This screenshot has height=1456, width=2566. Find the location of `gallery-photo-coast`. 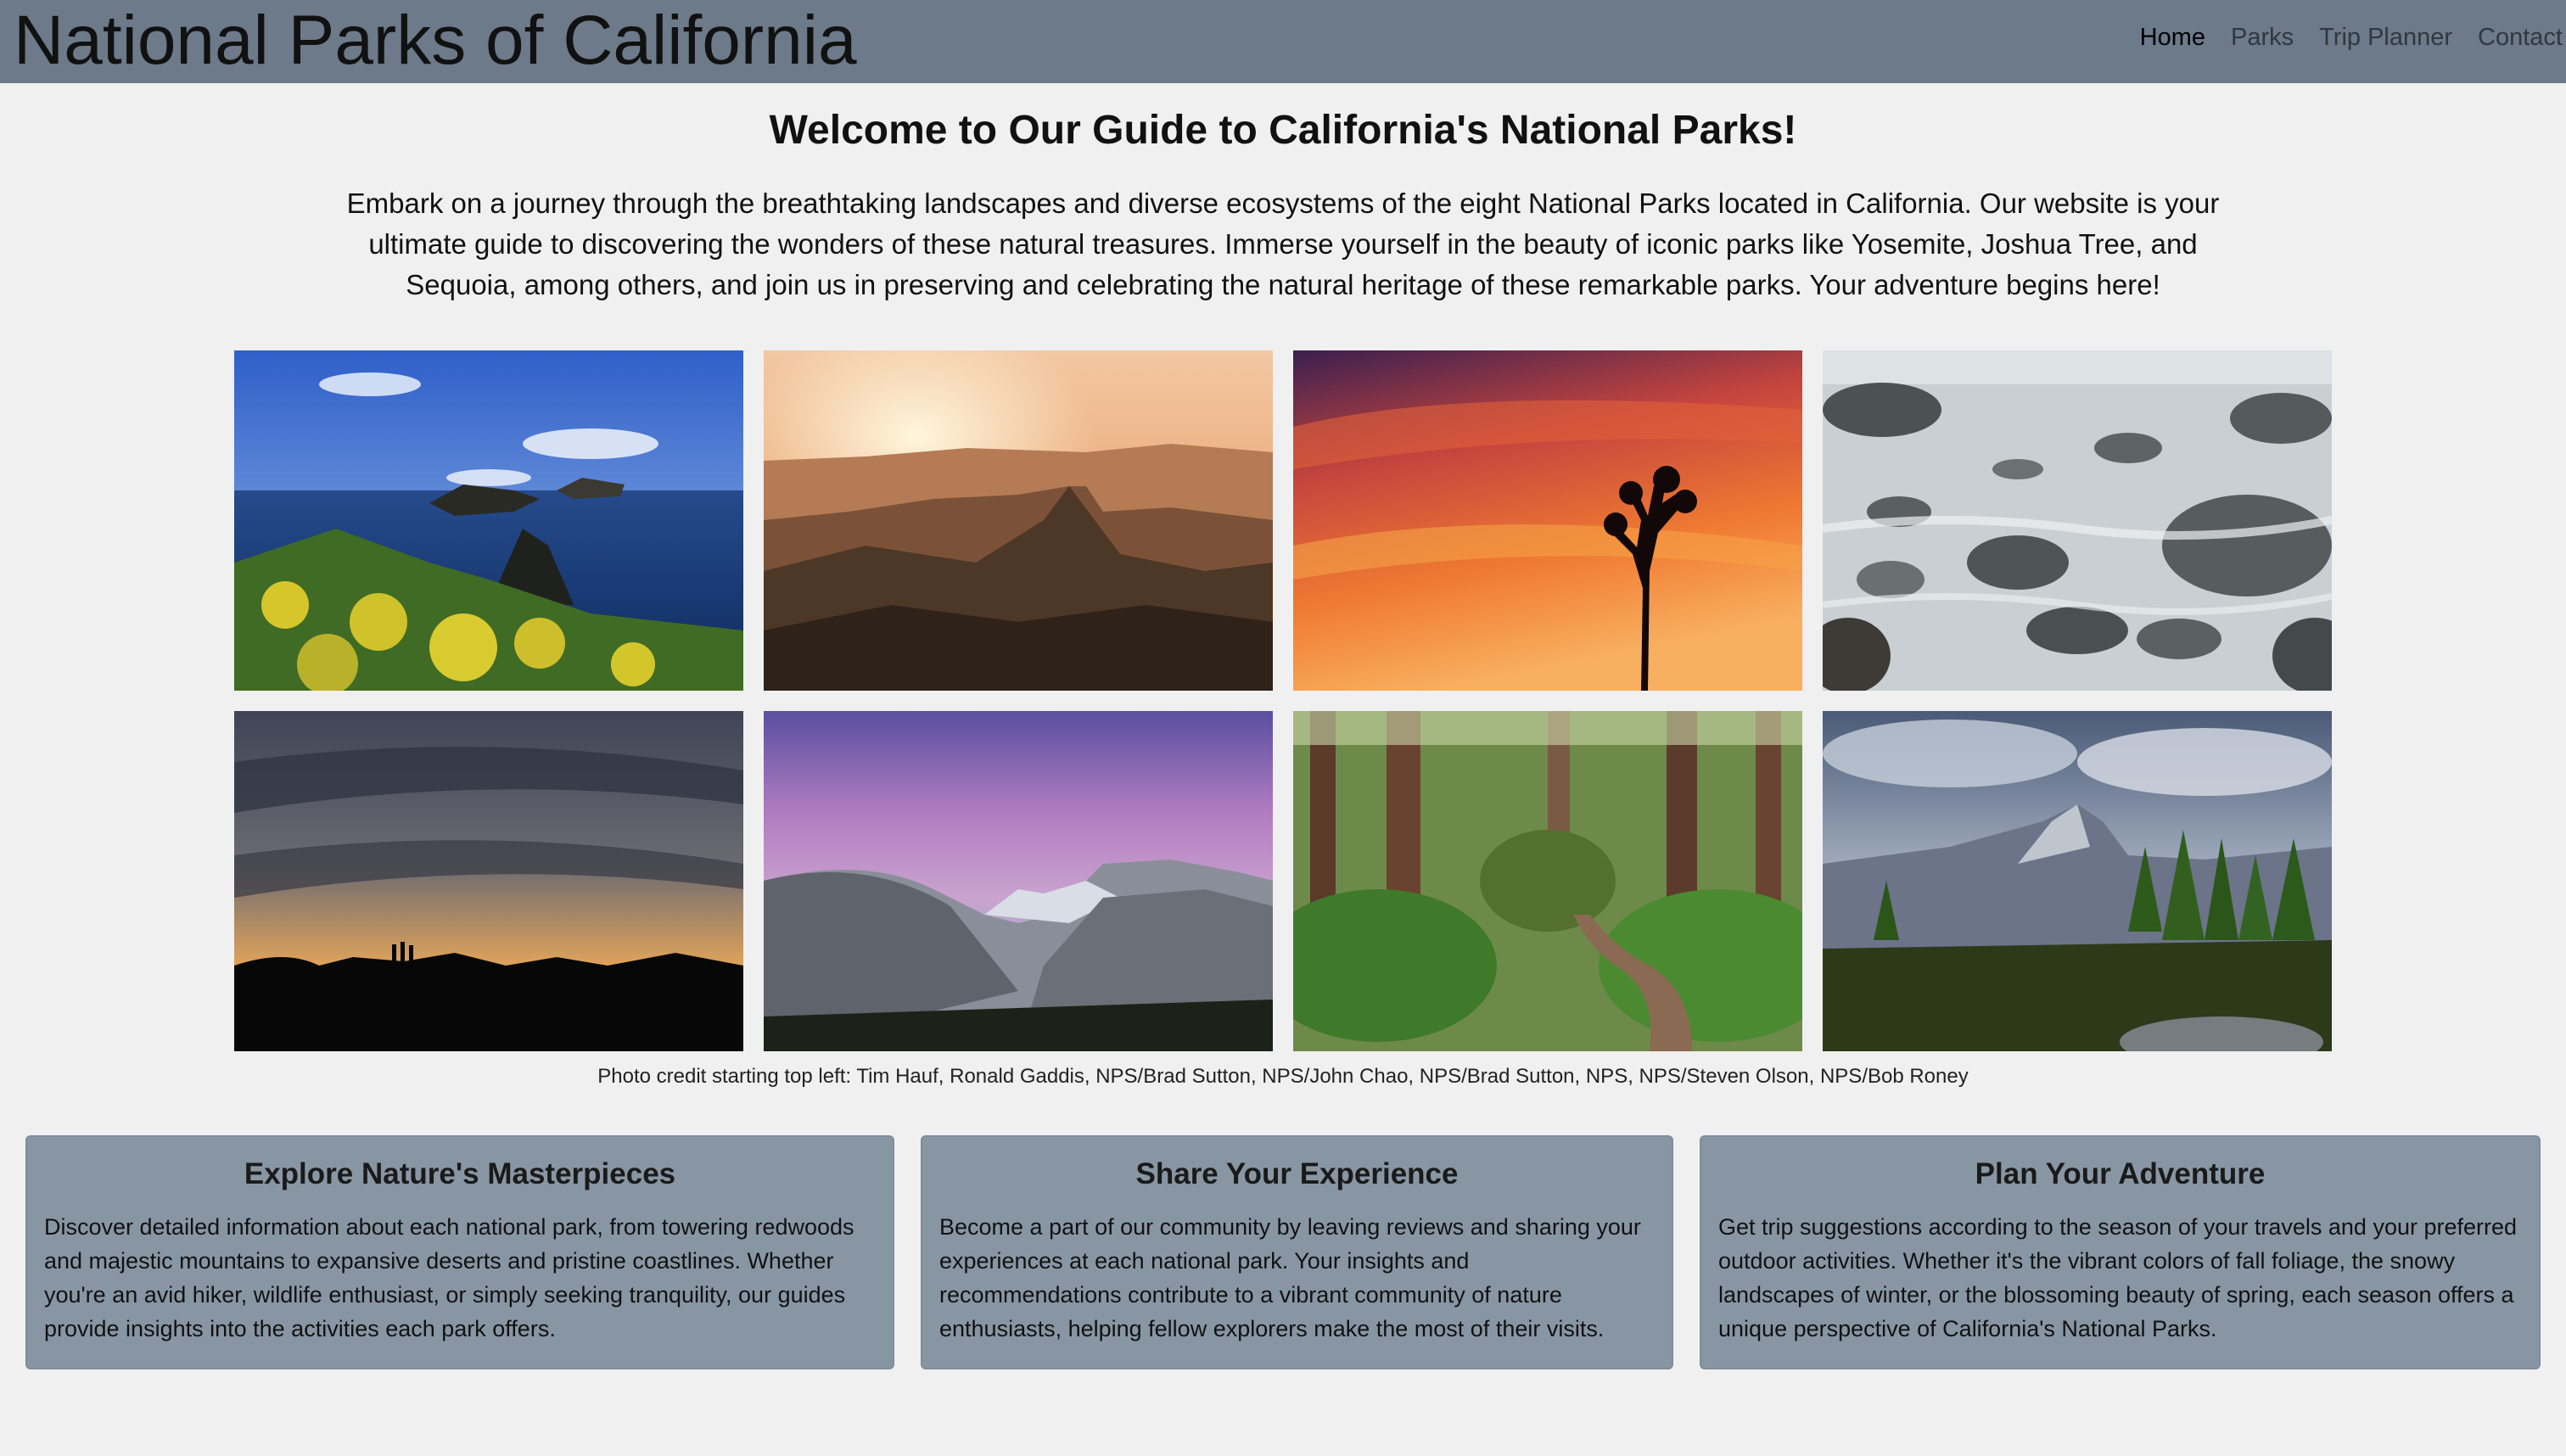

gallery-photo-coast is located at coordinates (488, 520).